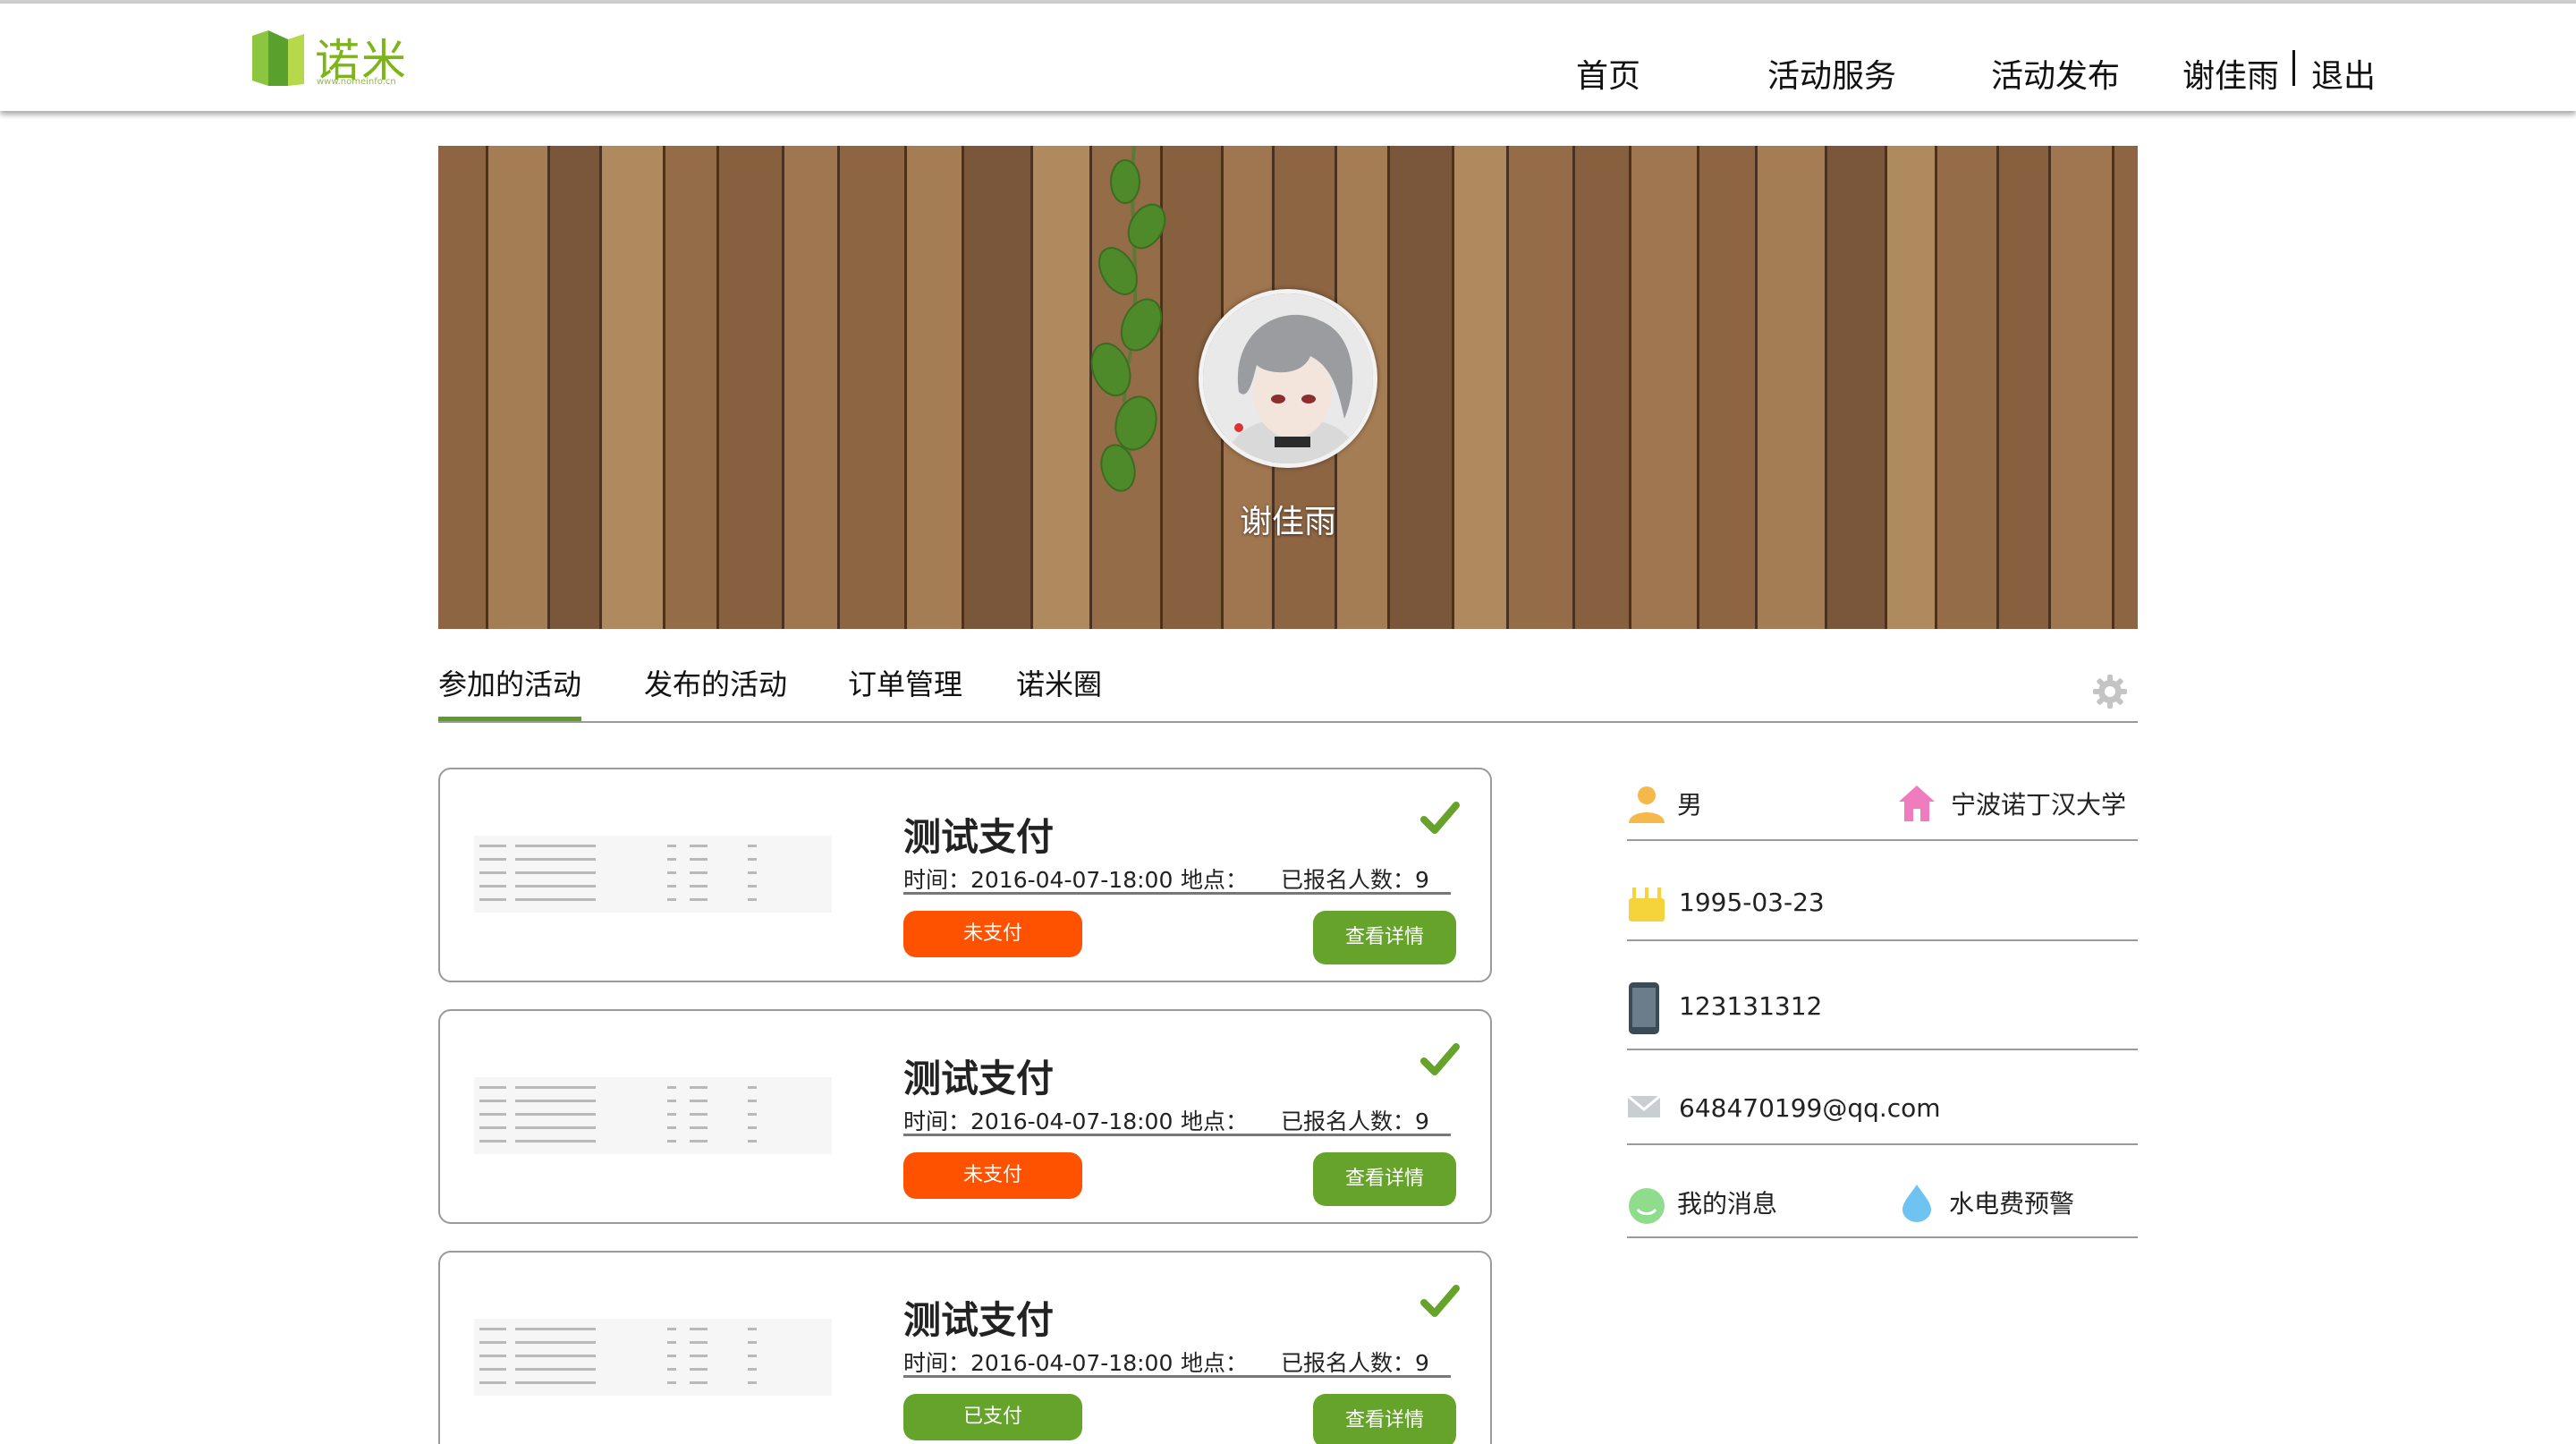  What do you see at coordinates (905, 691) in the screenshot?
I see `tab-order-management: 订单管理` at bounding box center [905, 691].